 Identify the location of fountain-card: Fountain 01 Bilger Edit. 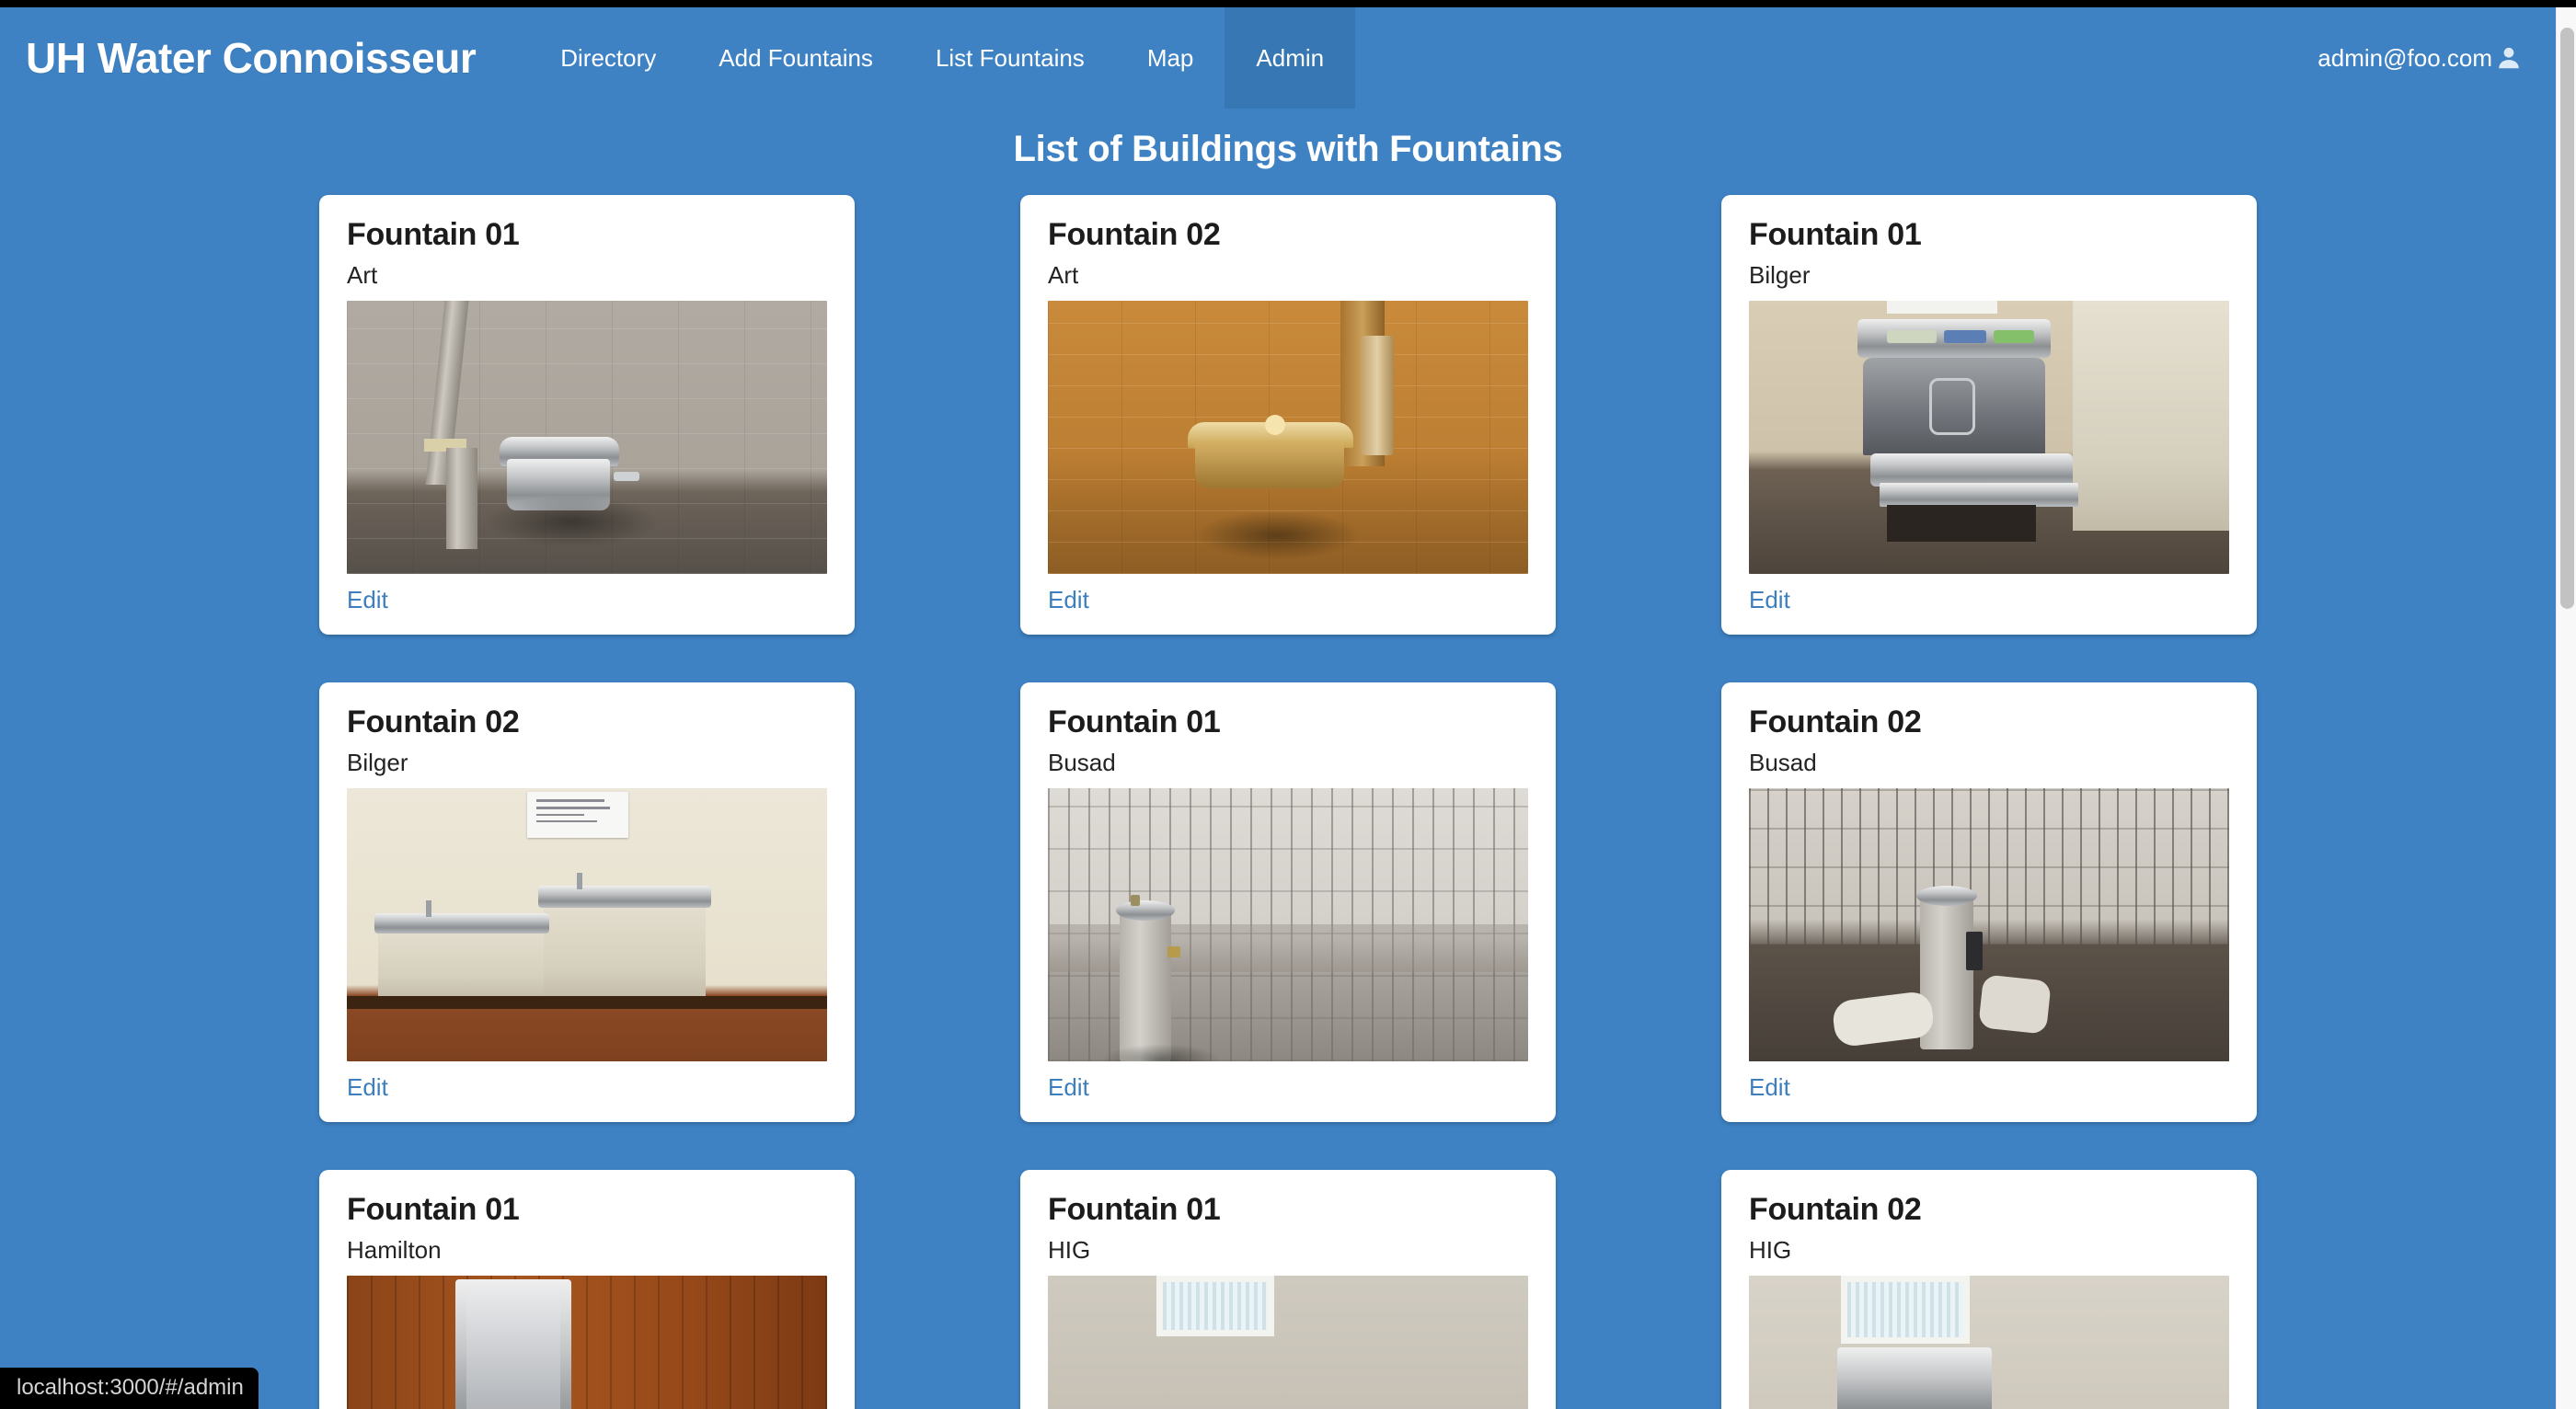
(1989, 415).